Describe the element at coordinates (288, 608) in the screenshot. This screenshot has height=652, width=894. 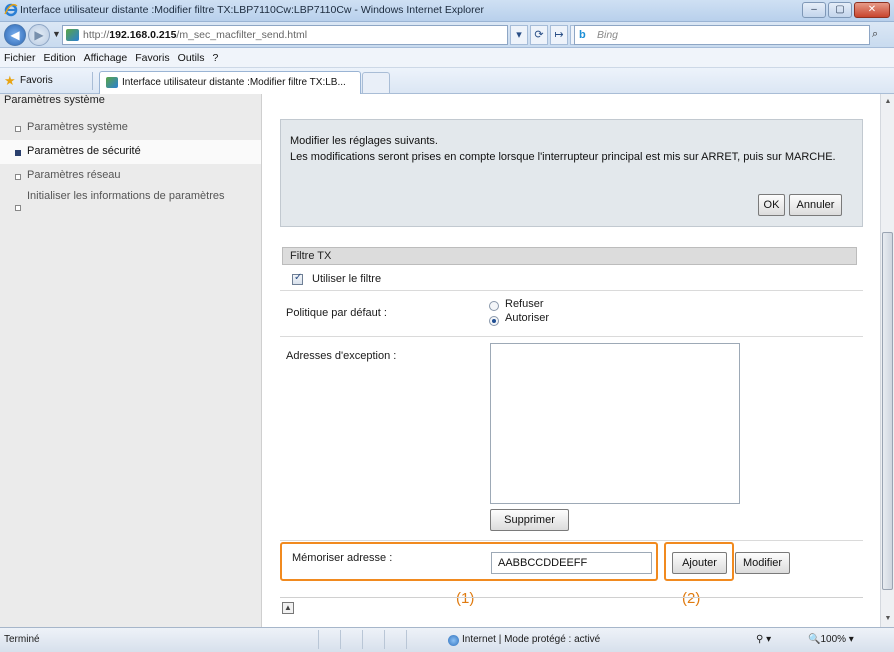
I see `back-to-top-icon: ▲` at that location.